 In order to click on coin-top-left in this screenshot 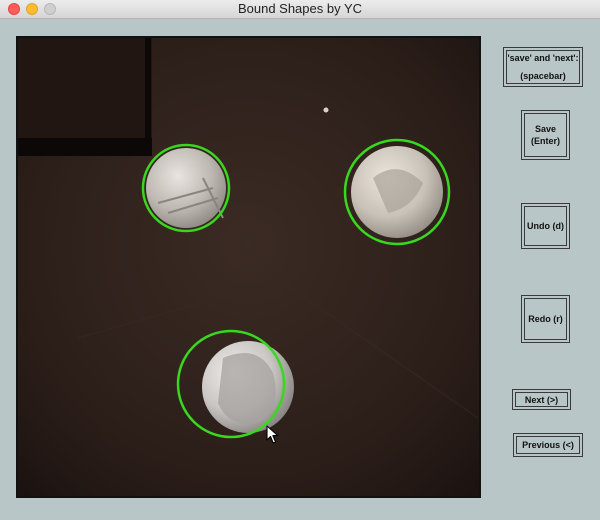, I will do `click(186, 188)`.